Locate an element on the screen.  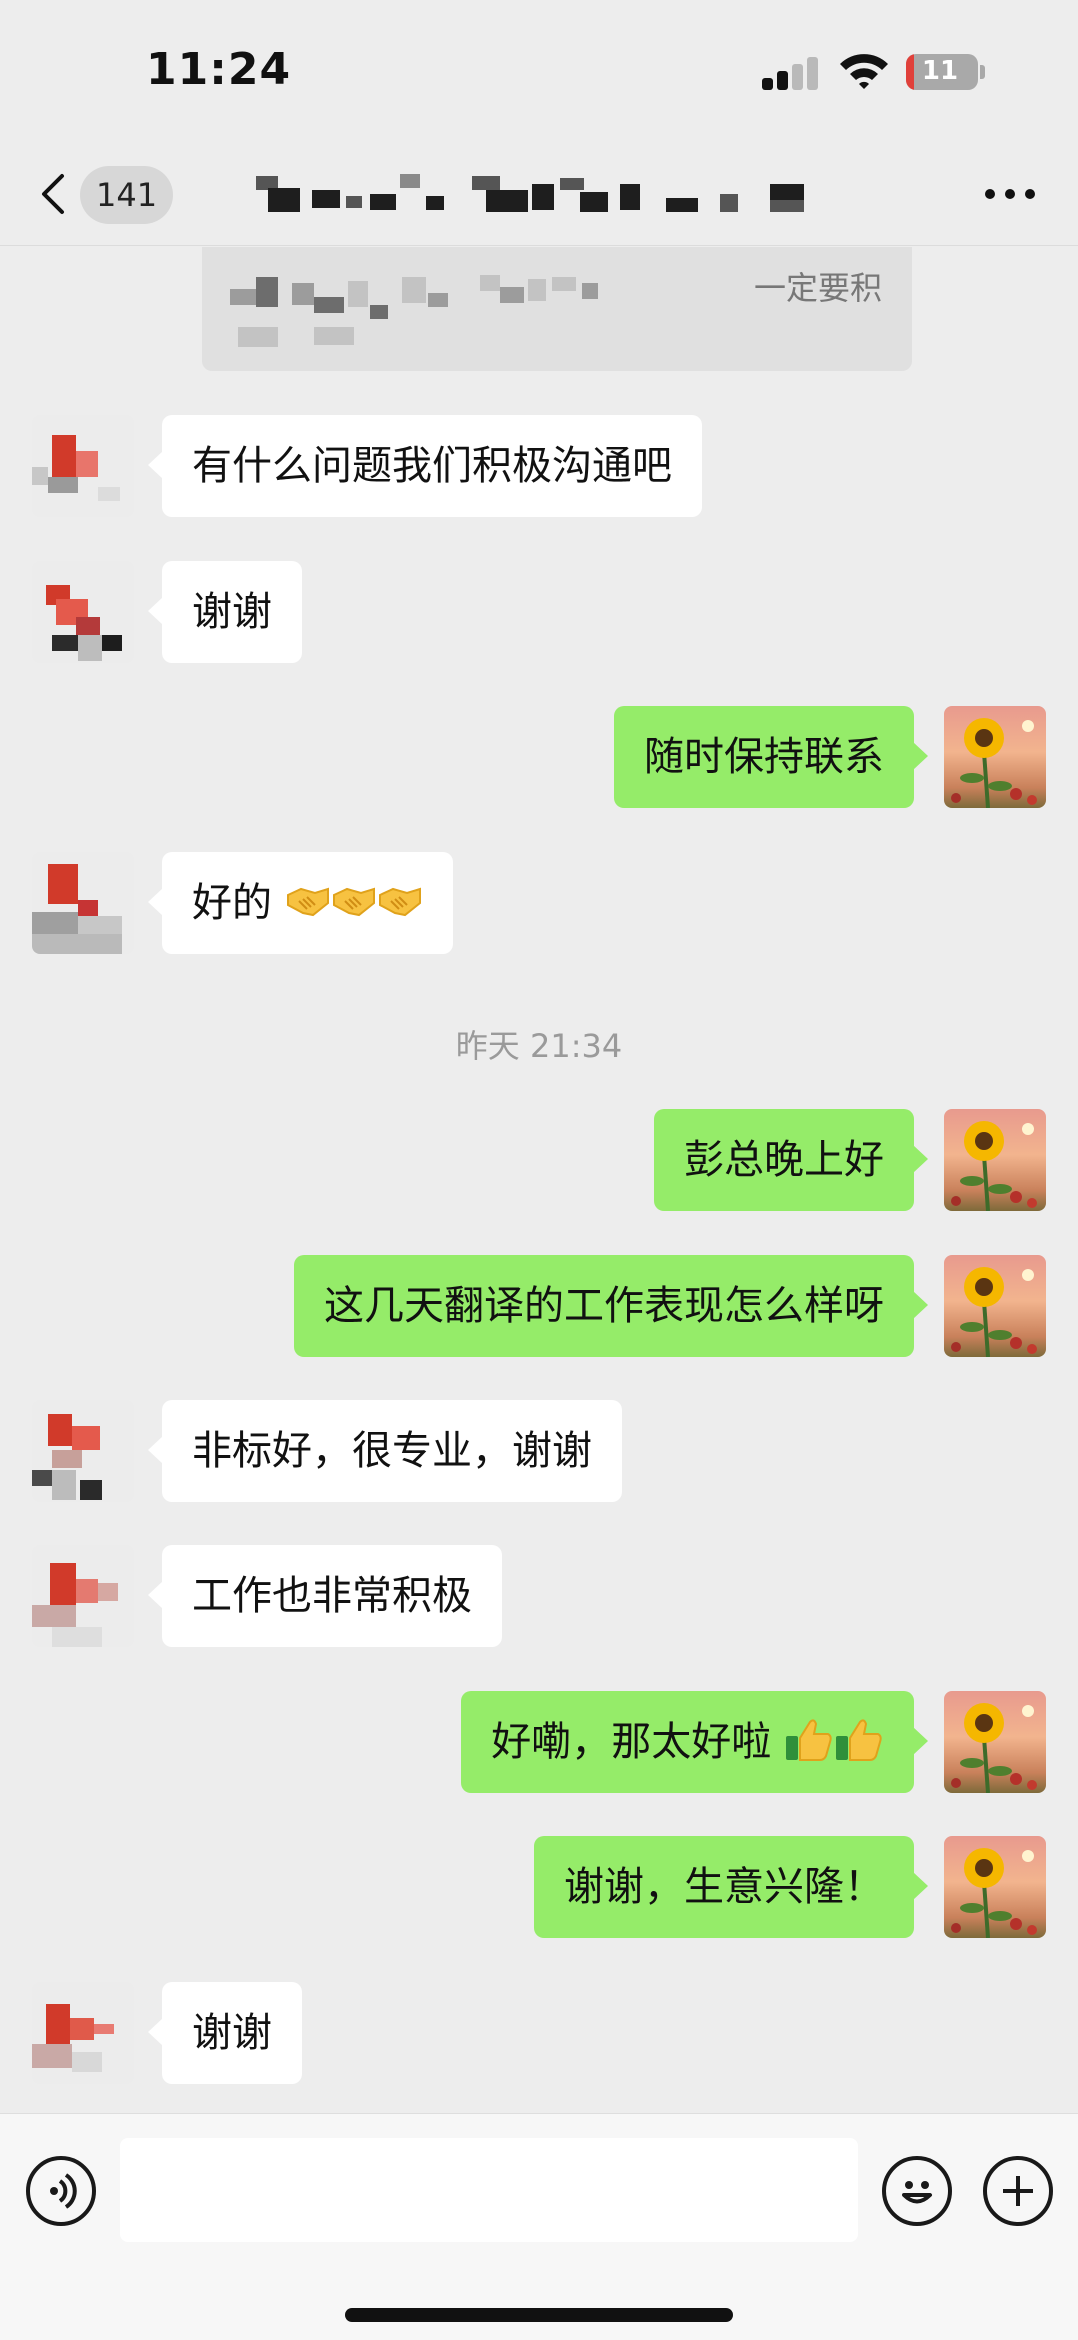
input-bar is located at coordinates (539, 2226).